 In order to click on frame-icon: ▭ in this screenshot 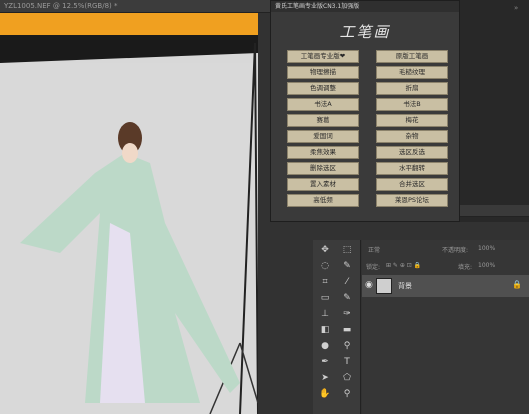, I will do `click(325, 298)`.